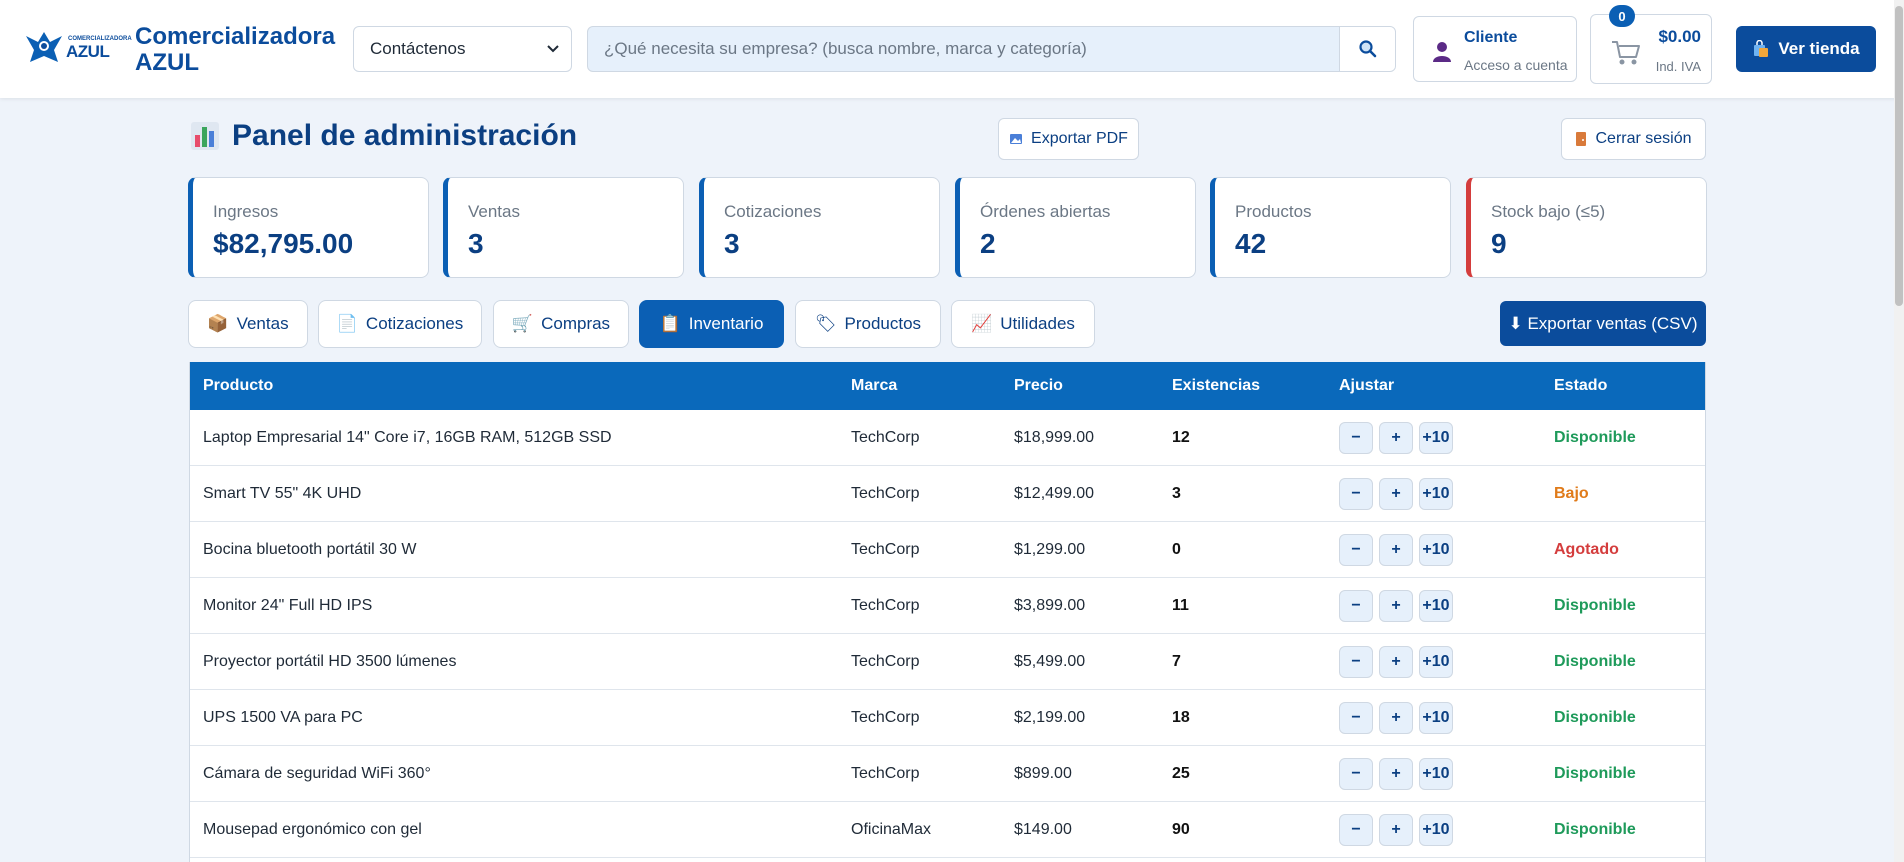 This screenshot has width=1904, height=862. What do you see at coordinates (1050, 717) in the screenshot?
I see `price-cell: $2,199.00` at bounding box center [1050, 717].